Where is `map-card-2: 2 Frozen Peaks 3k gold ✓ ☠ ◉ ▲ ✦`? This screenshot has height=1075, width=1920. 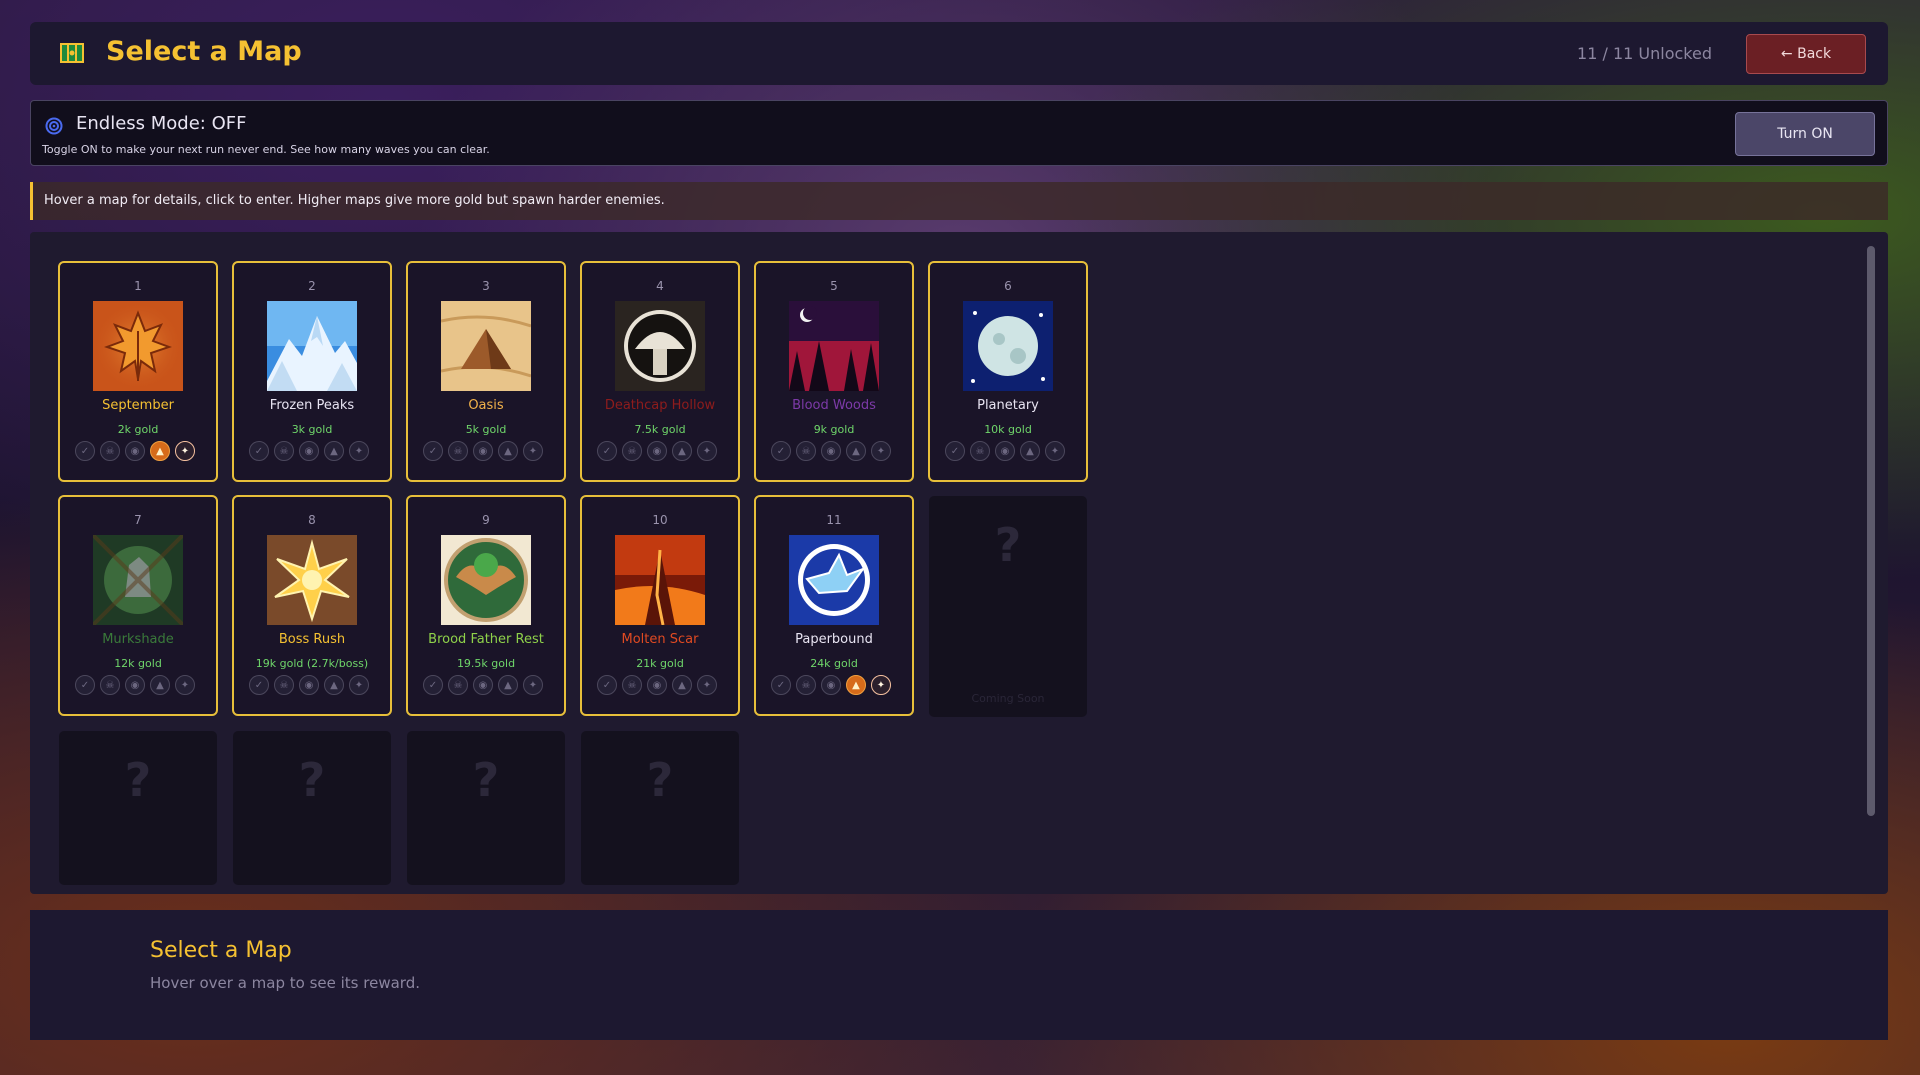 map-card-2: 2 Frozen Peaks 3k gold ✓ ☠ ◉ ▲ ✦ is located at coordinates (312, 371).